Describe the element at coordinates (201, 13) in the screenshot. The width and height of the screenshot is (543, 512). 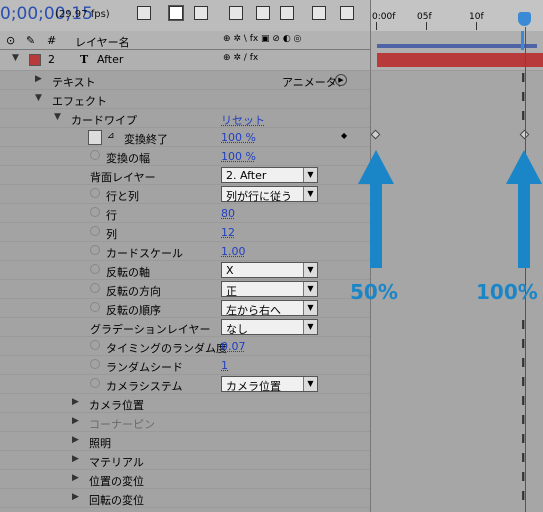
I see `draft-3d-icon` at that location.